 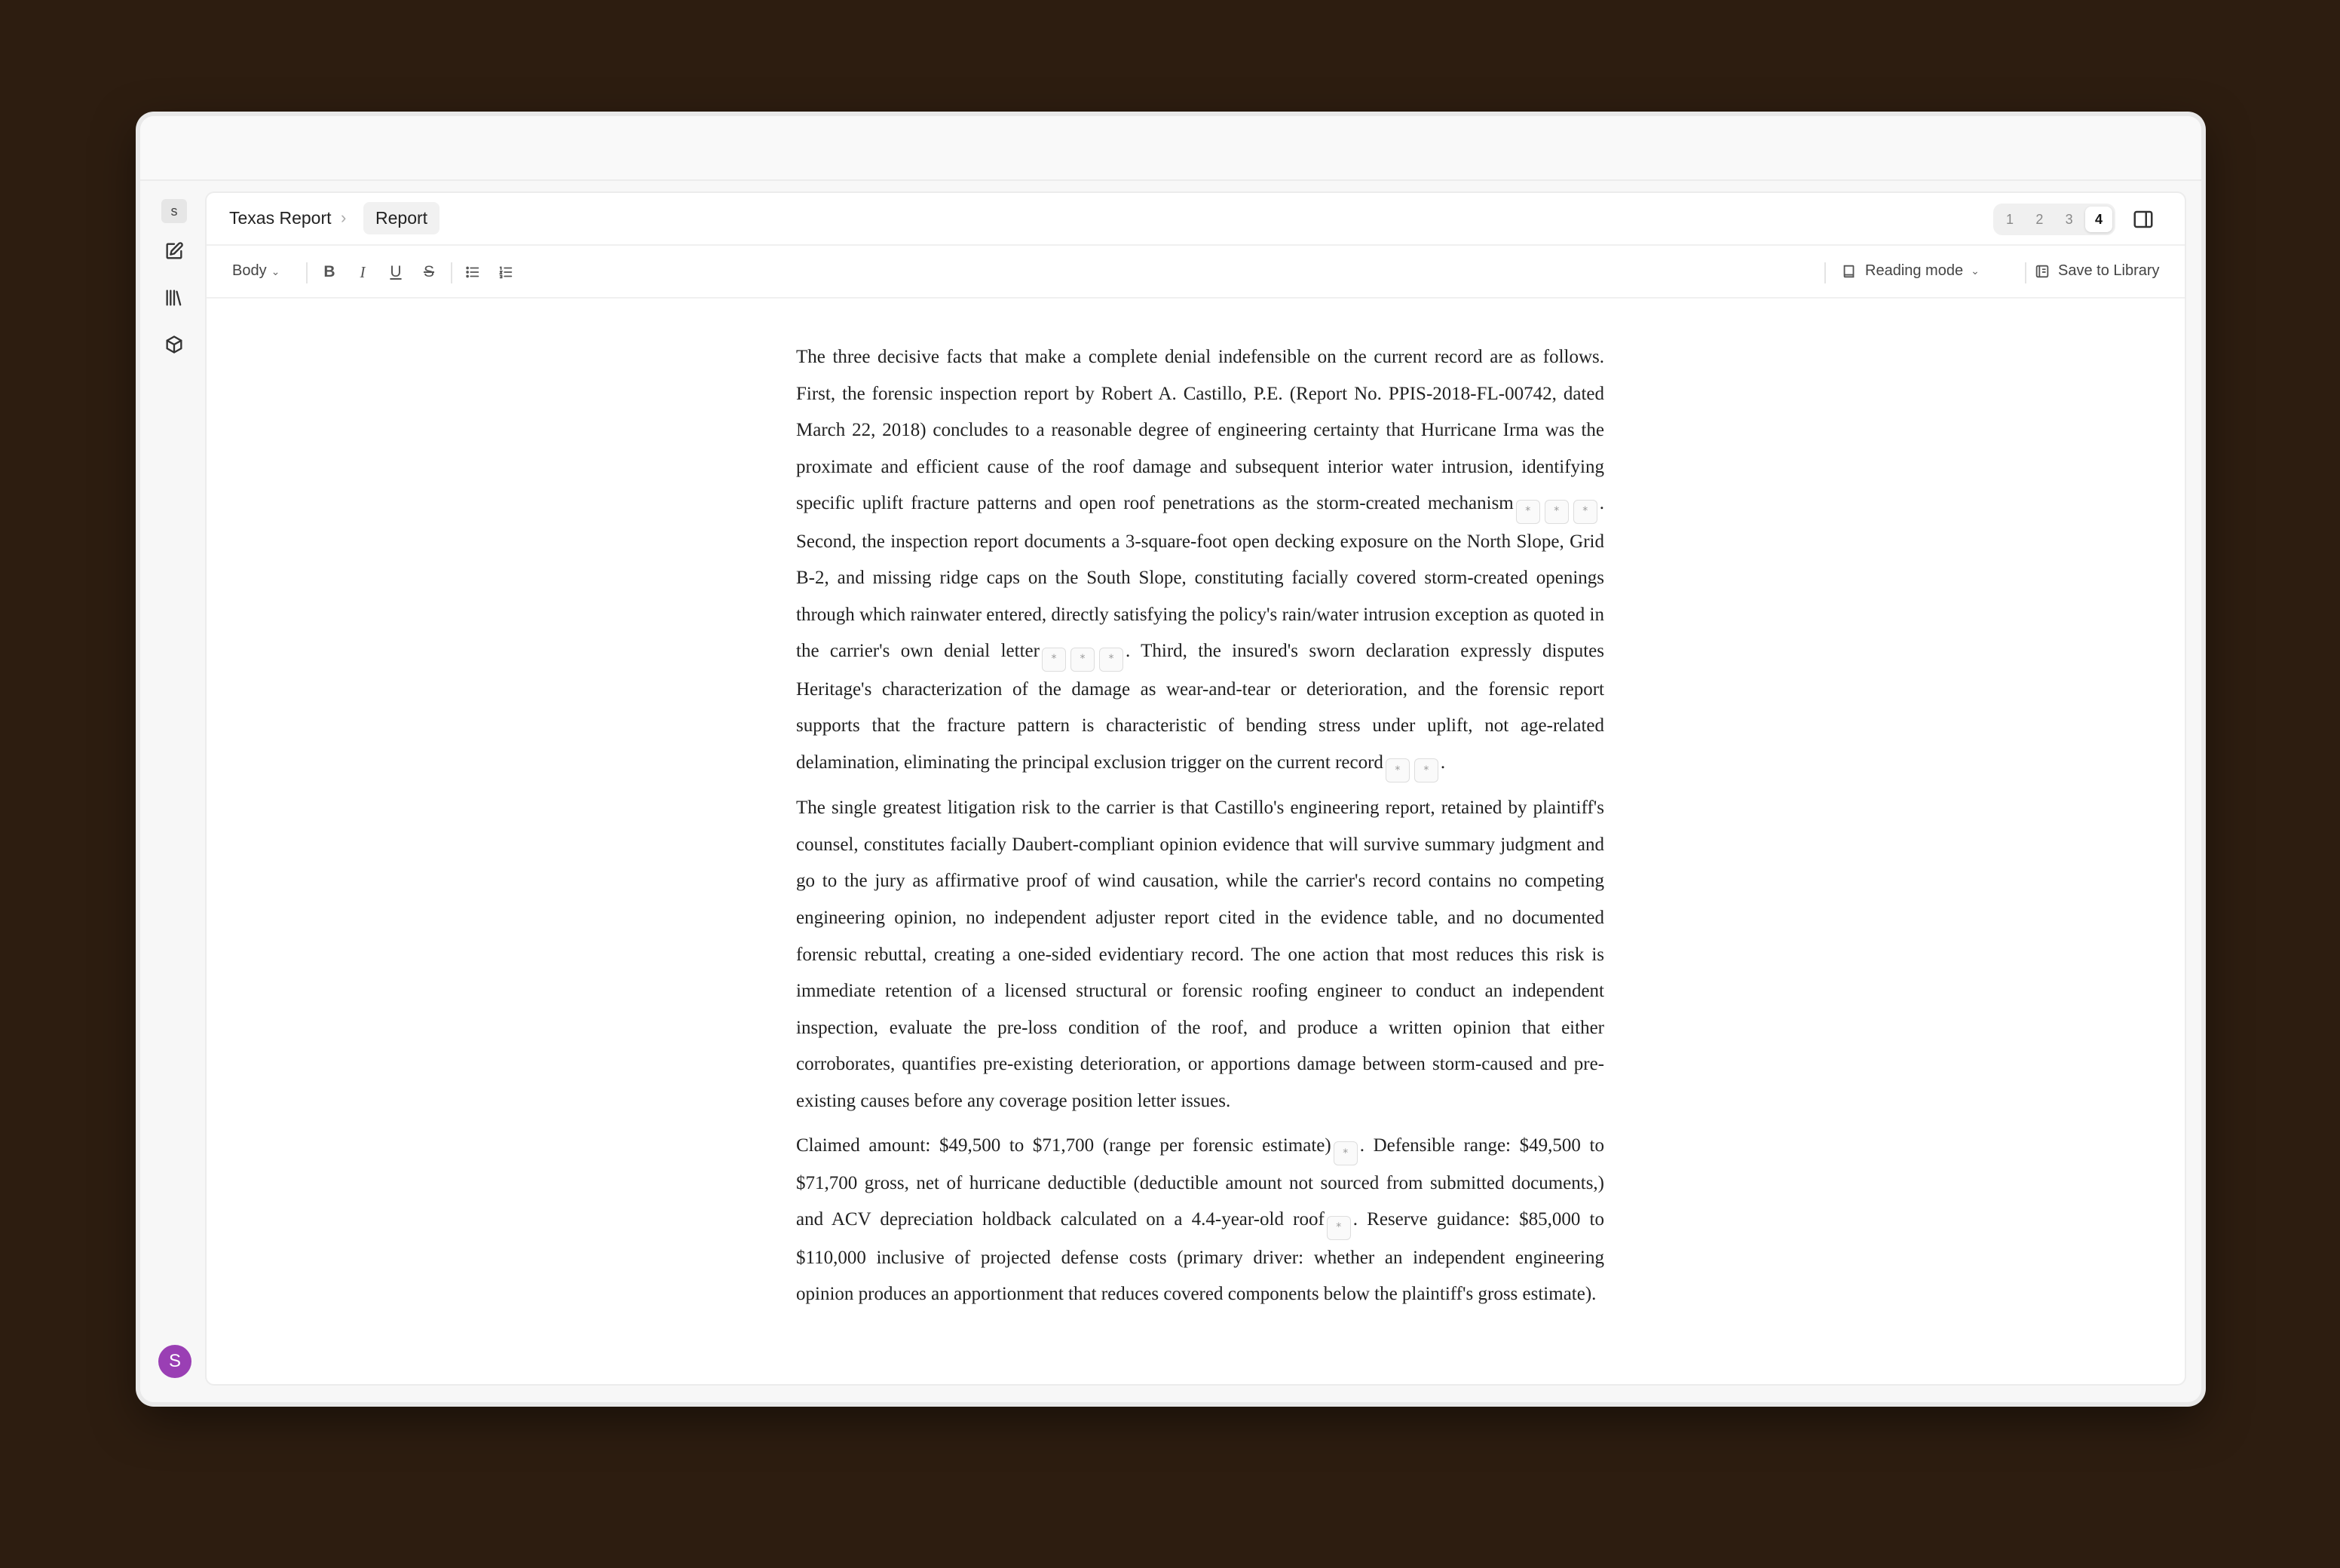 What do you see at coordinates (2039, 219) in the screenshot?
I see `page-button-2: 2` at bounding box center [2039, 219].